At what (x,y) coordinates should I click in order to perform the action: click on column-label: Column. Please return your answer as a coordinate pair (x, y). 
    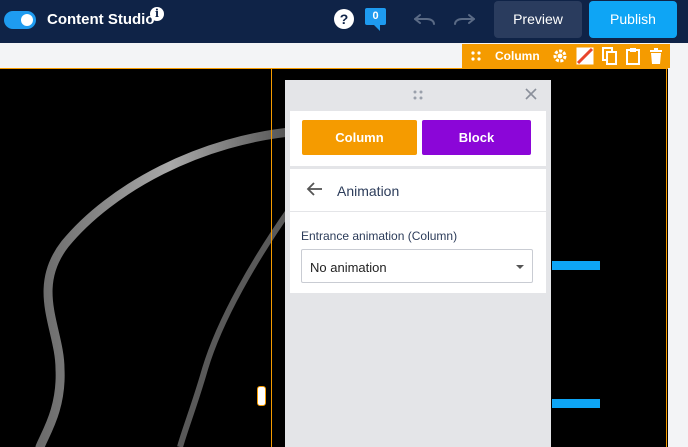
    Looking at the image, I should click on (517, 56).